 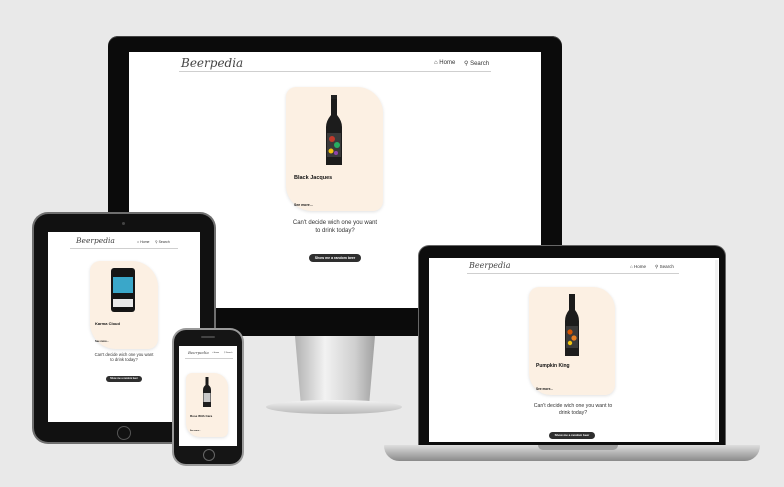 What do you see at coordinates (107, 323) in the screenshot?
I see `beer-name: Karma Cloud` at bounding box center [107, 323].